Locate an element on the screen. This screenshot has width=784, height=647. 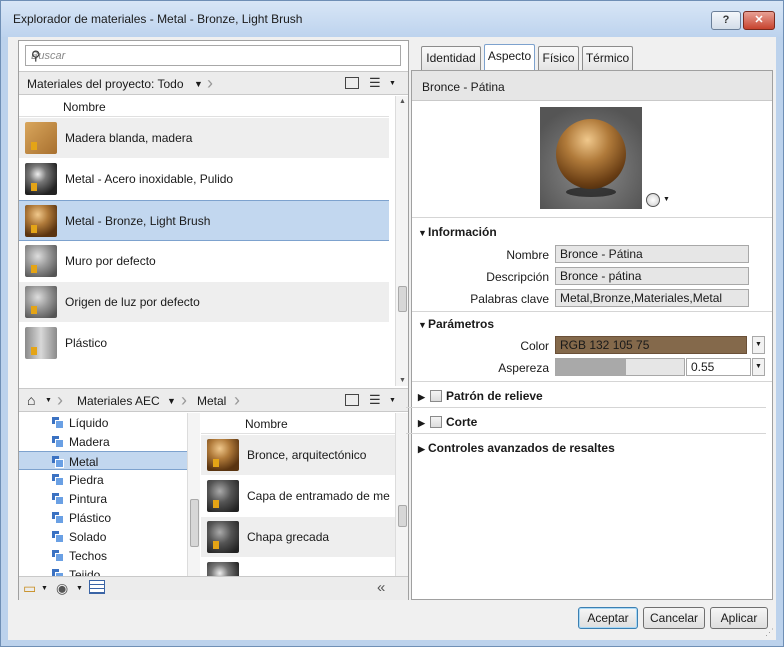
scroll-up-icon: ▲ is located at coordinates (402, 101).